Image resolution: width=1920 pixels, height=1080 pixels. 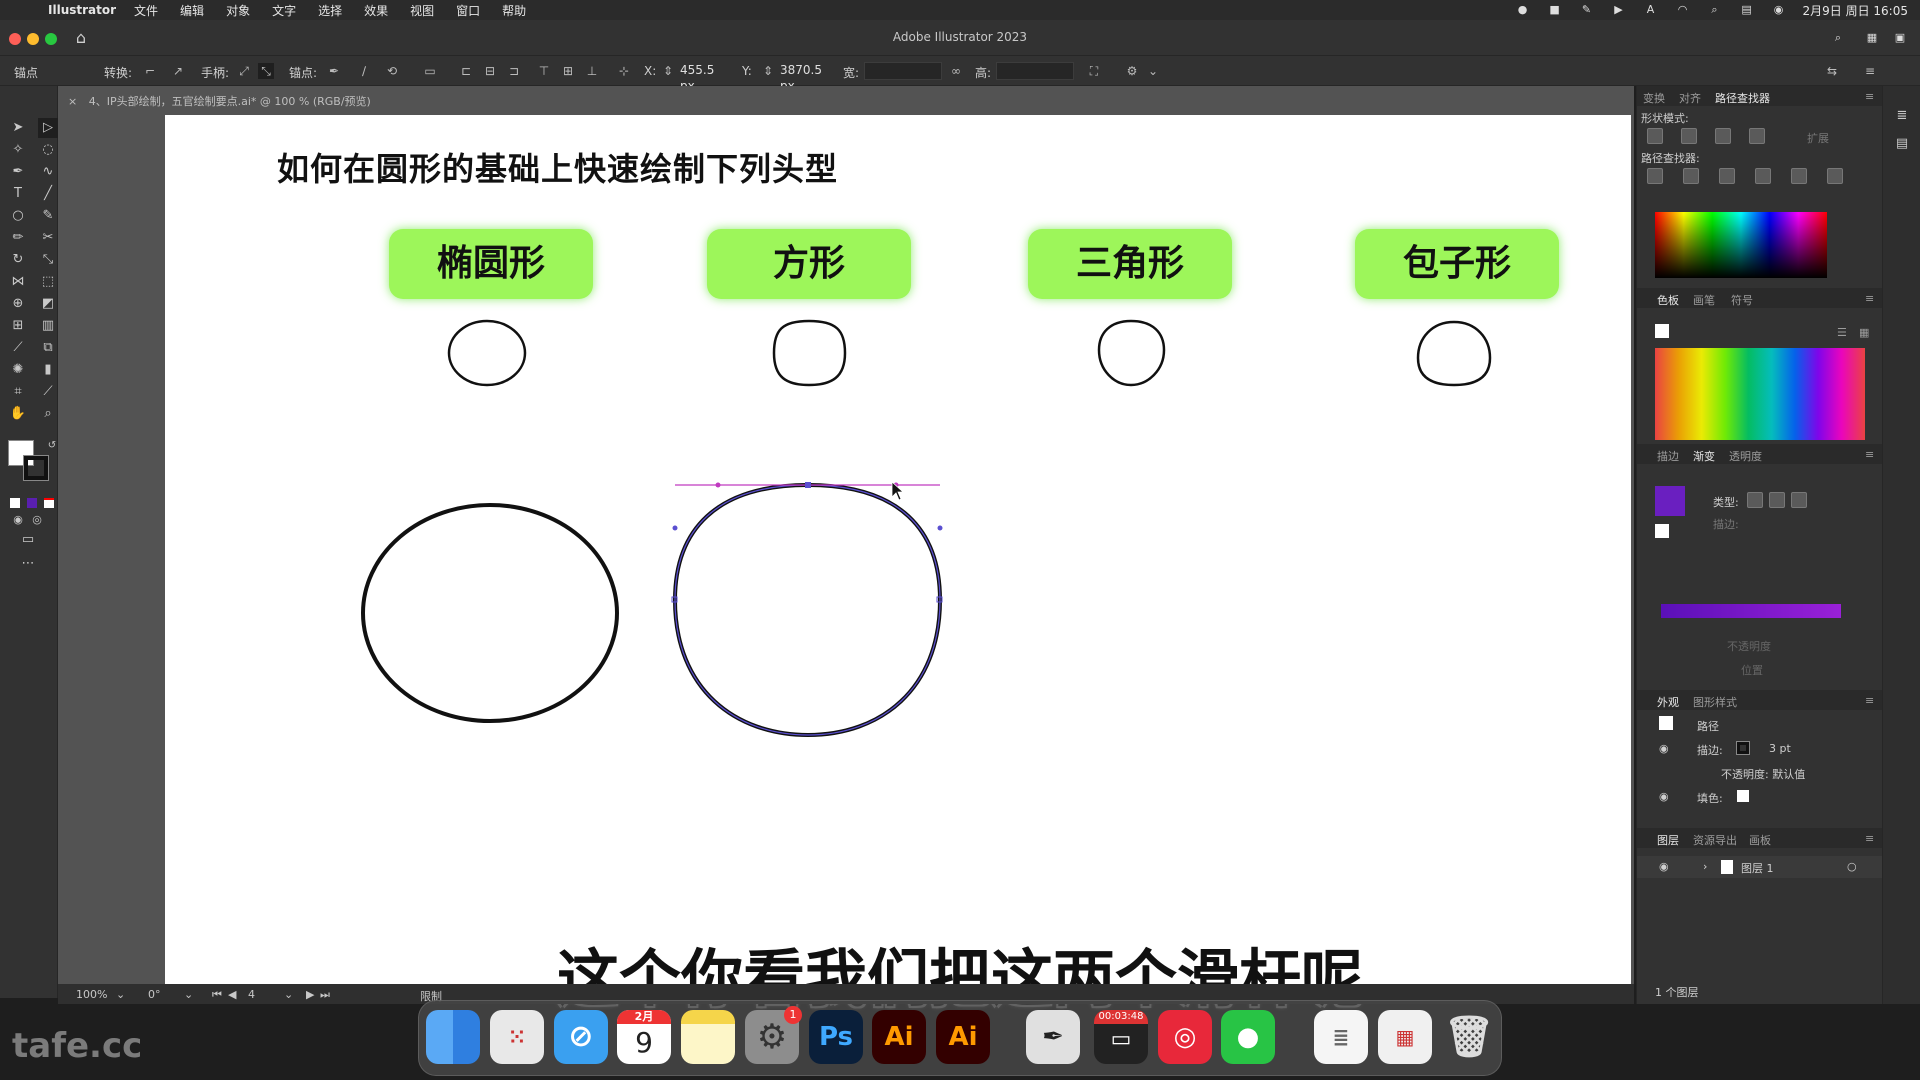 What do you see at coordinates (940, 528) in the screenshot?
I see `right-anchor-handle` at bounding box center [940, 528].